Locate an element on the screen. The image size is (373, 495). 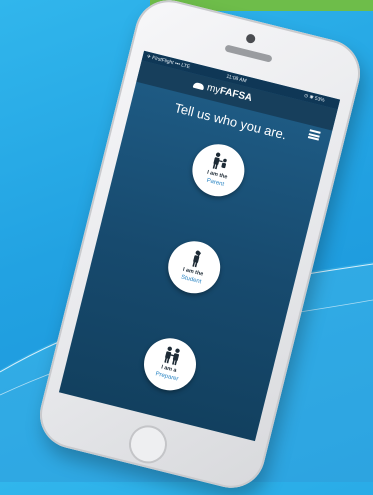
logo-main: FAFSA is located at coordinates (236, 95).